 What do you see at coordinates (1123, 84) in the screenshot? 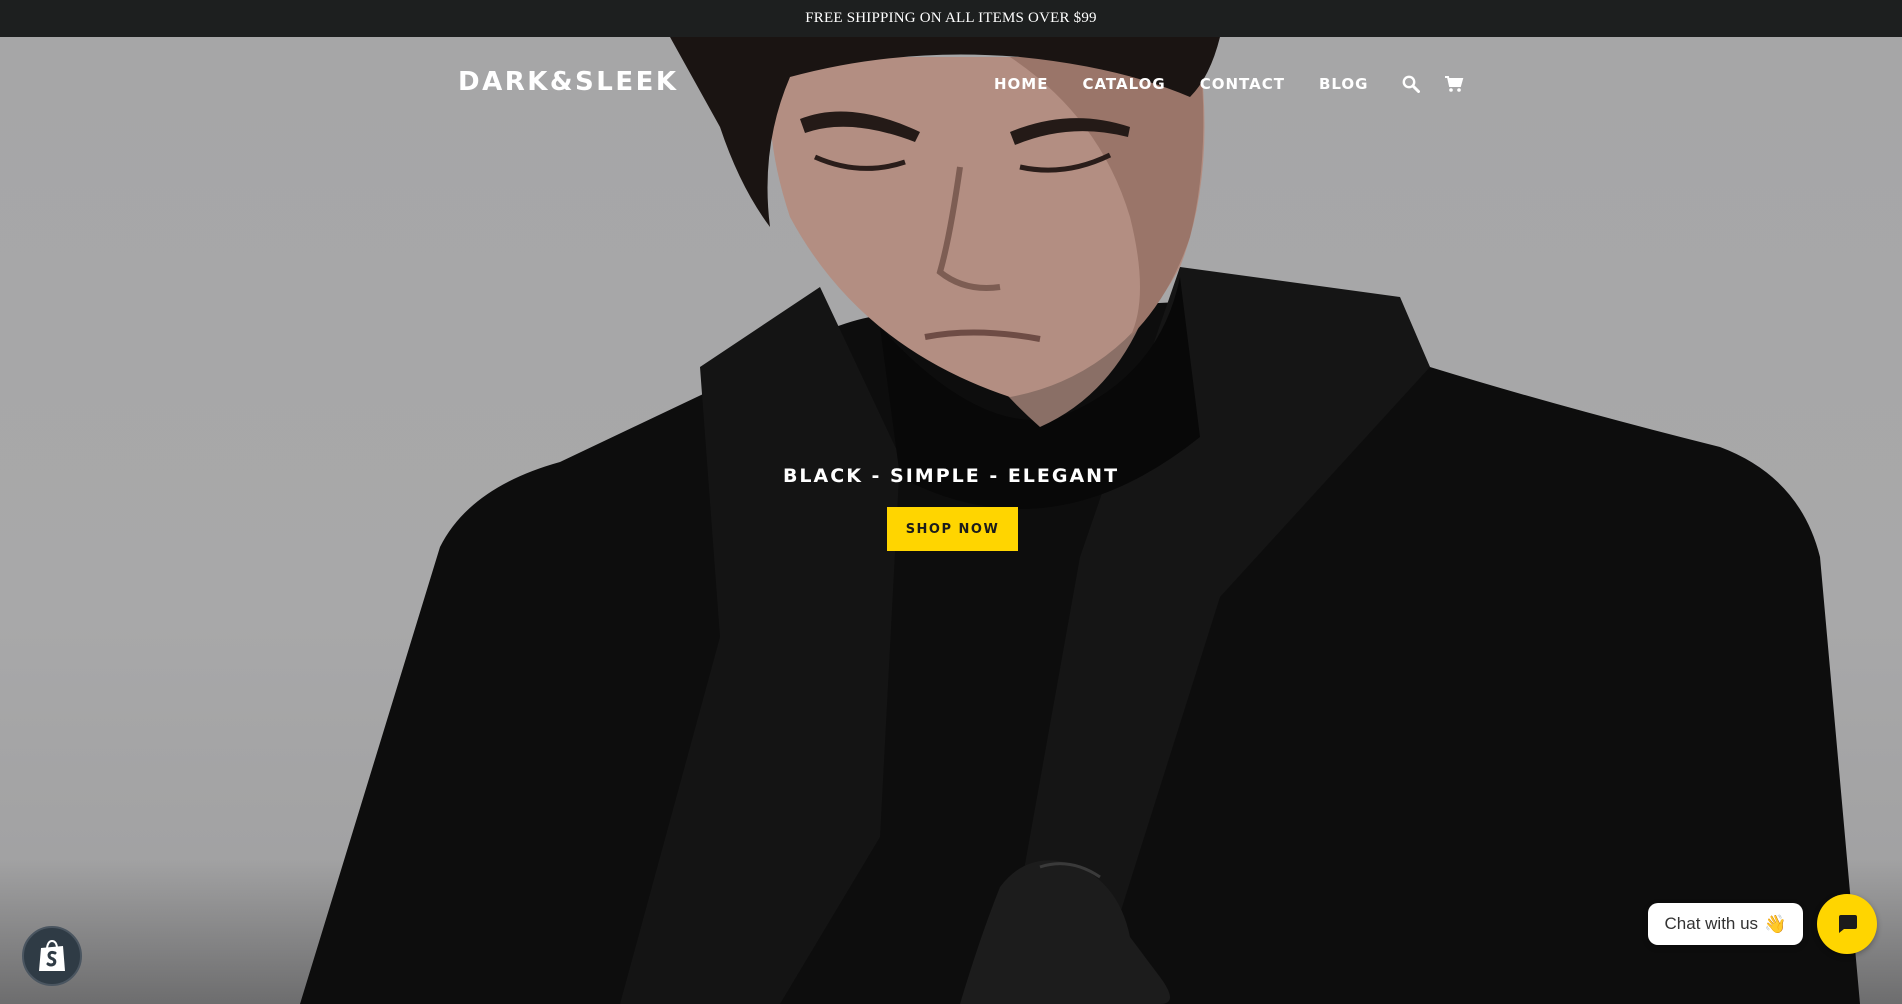
I see `nav-item-catalog: CATALOG` at bounding box center [1123, 84].